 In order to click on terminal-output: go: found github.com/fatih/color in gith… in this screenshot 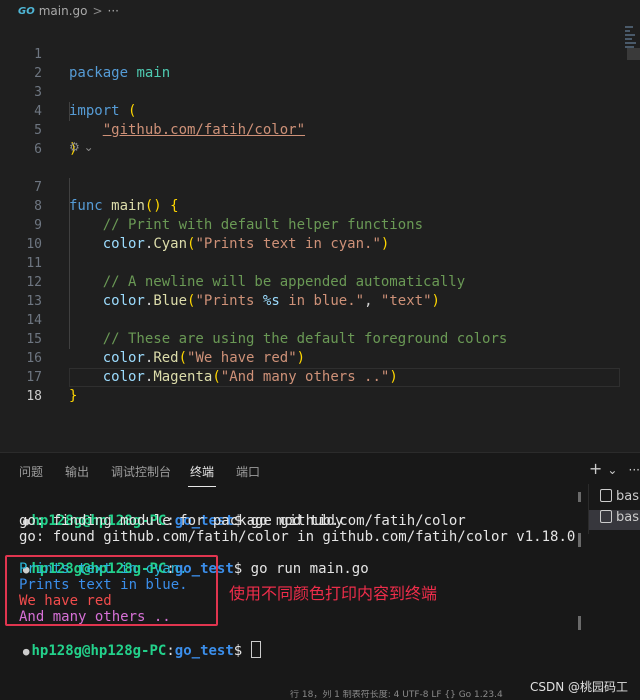, I will do `click(297, 537)`.